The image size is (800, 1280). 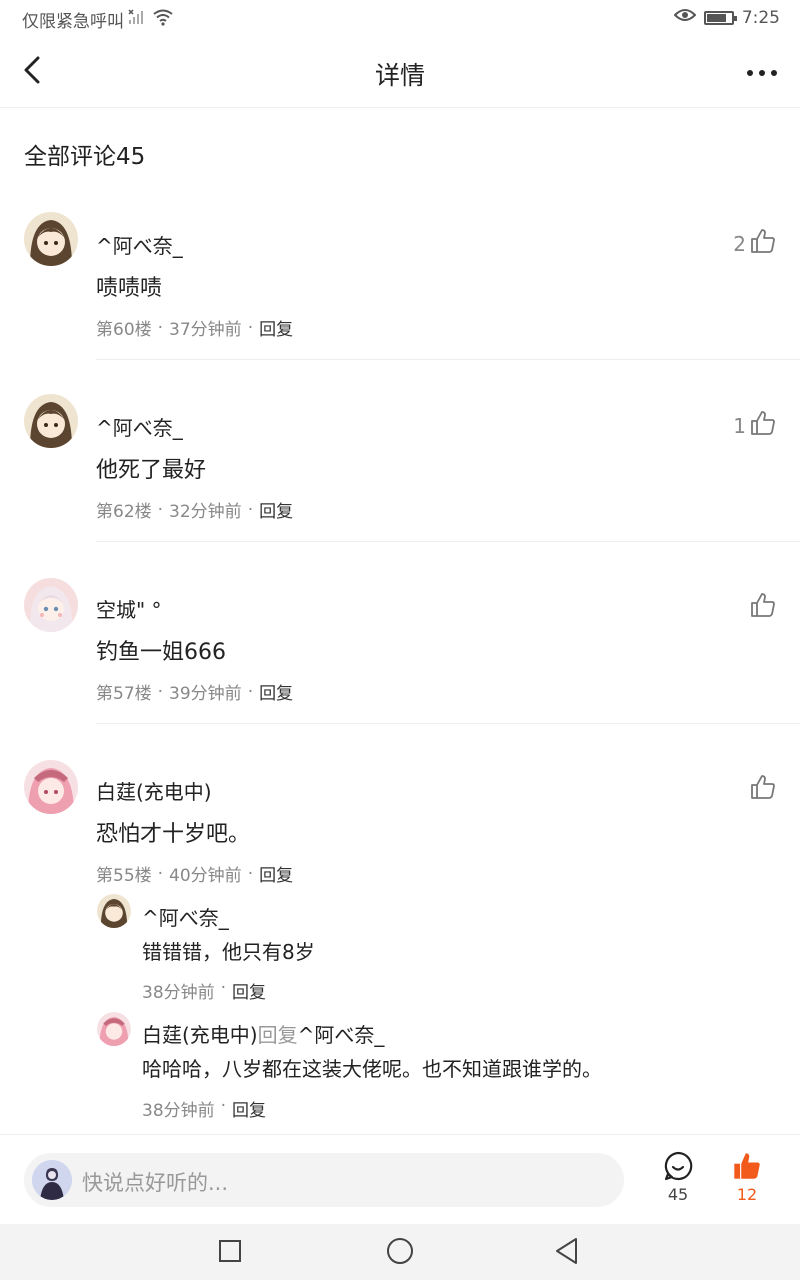 I want to click on app-header: 详情, so click(x=400, y=72).